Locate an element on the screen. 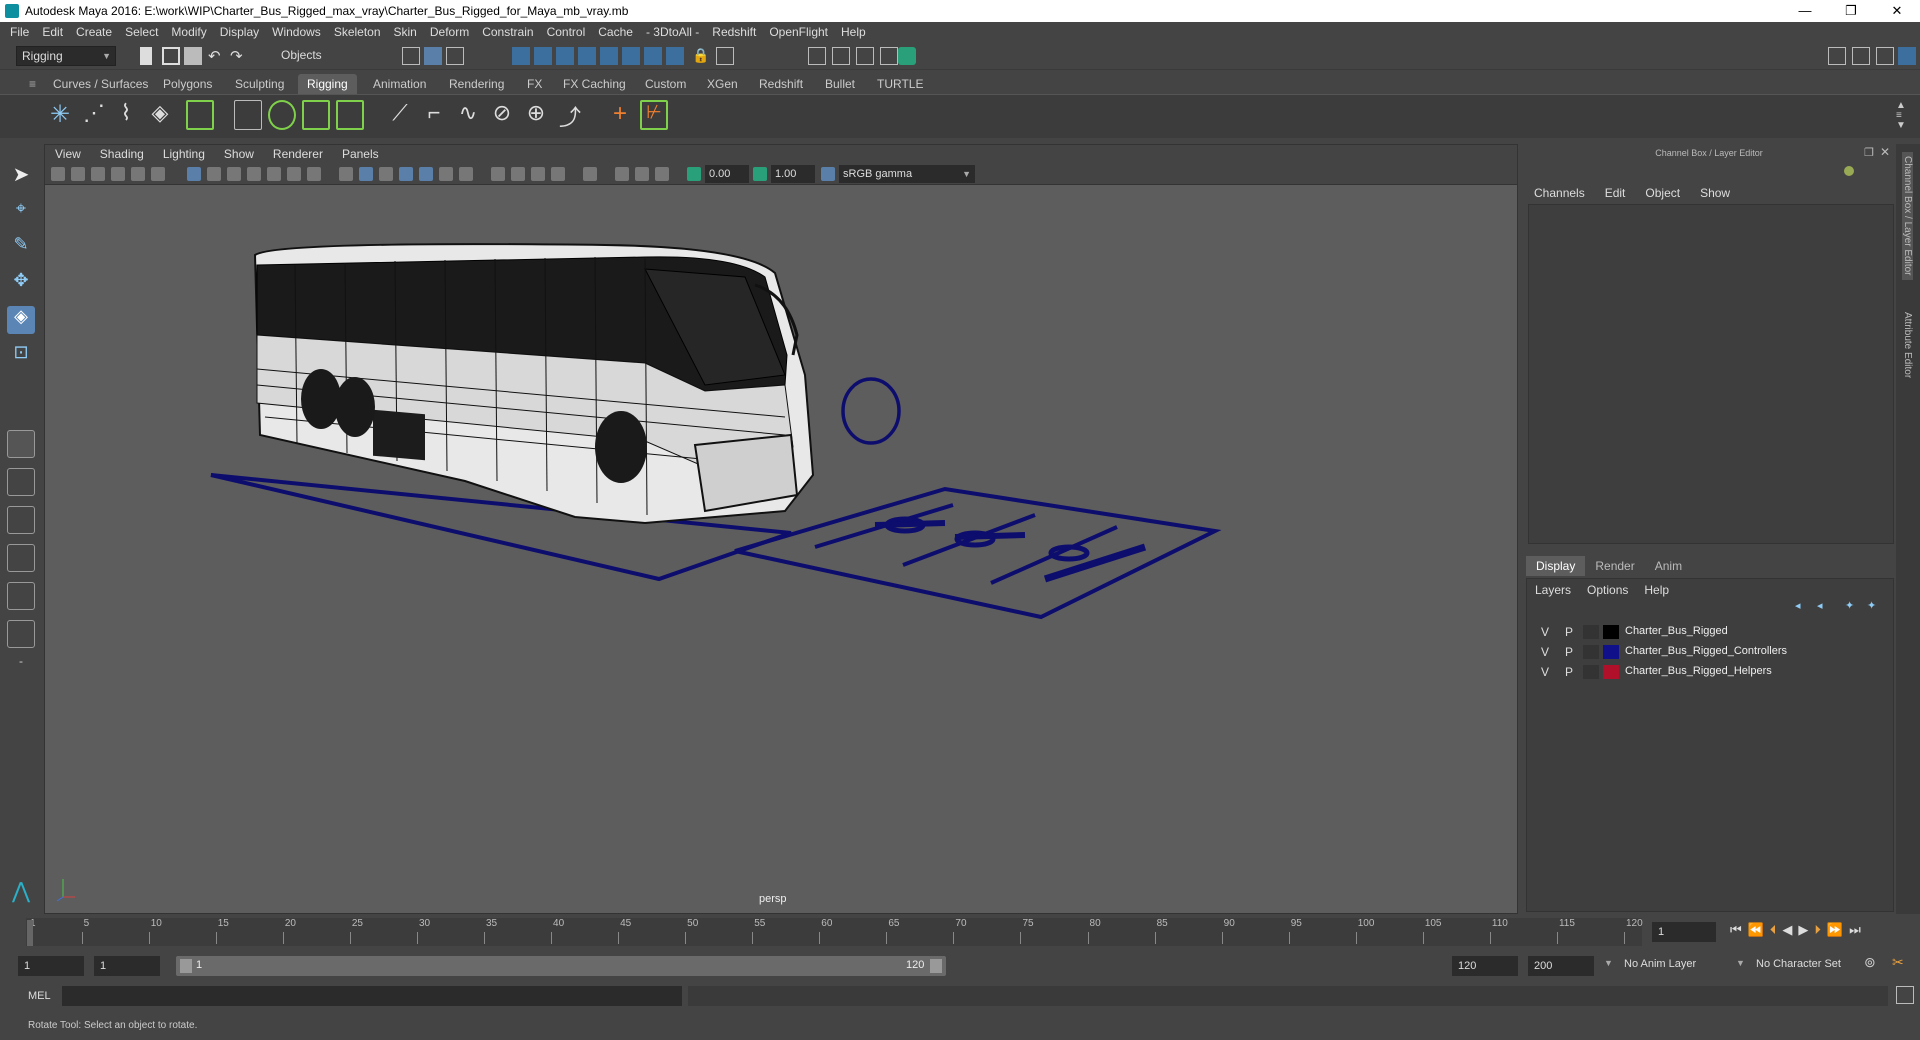 The width and height of the screenshot is (1920, 1040). parent-constraint-icon: ⊬ is located at coordinates (654, 115).